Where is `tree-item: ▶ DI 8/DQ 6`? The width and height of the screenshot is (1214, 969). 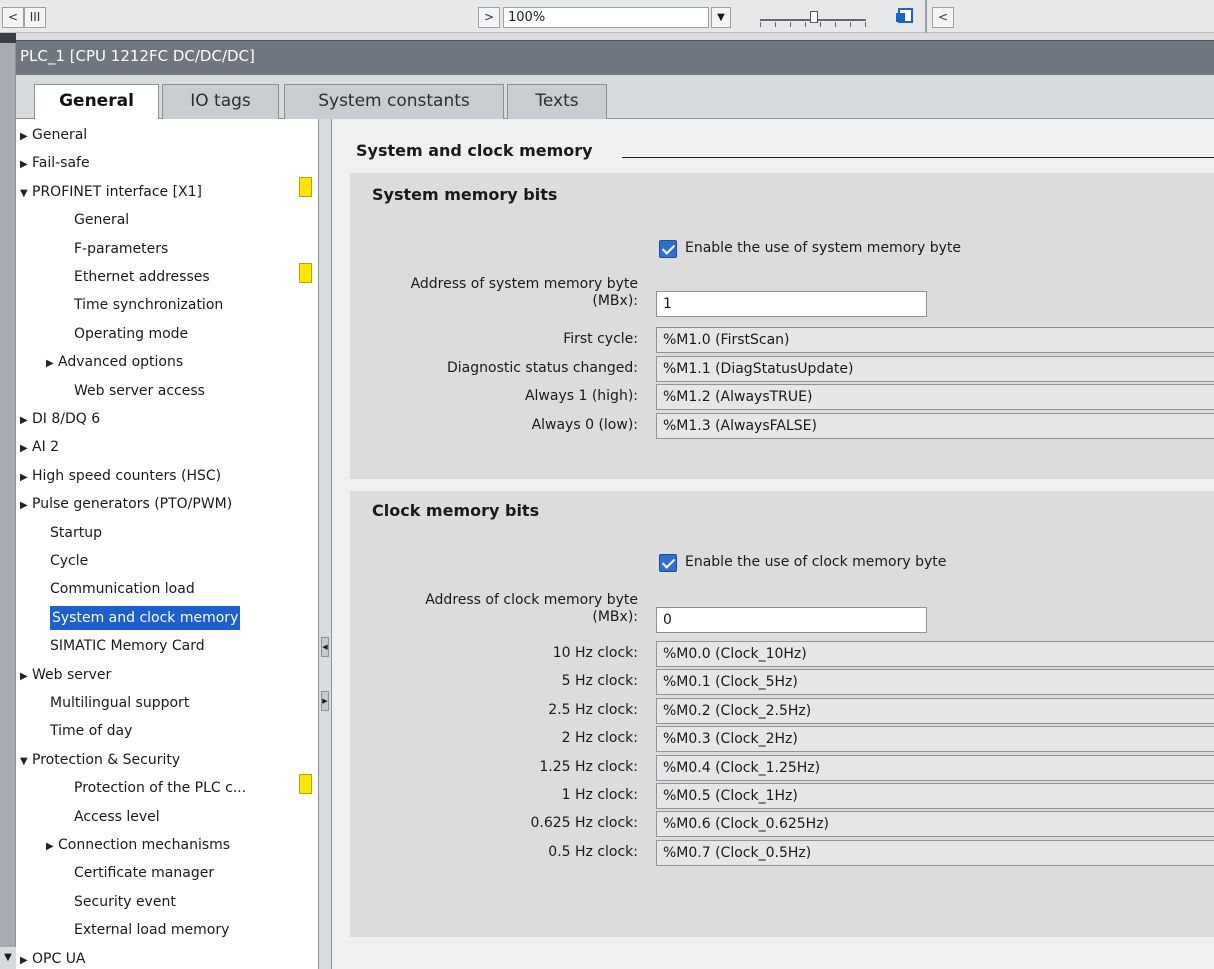
tree-item: ▶ DI 8/DQ 6 is located at coordinates (60, 419).